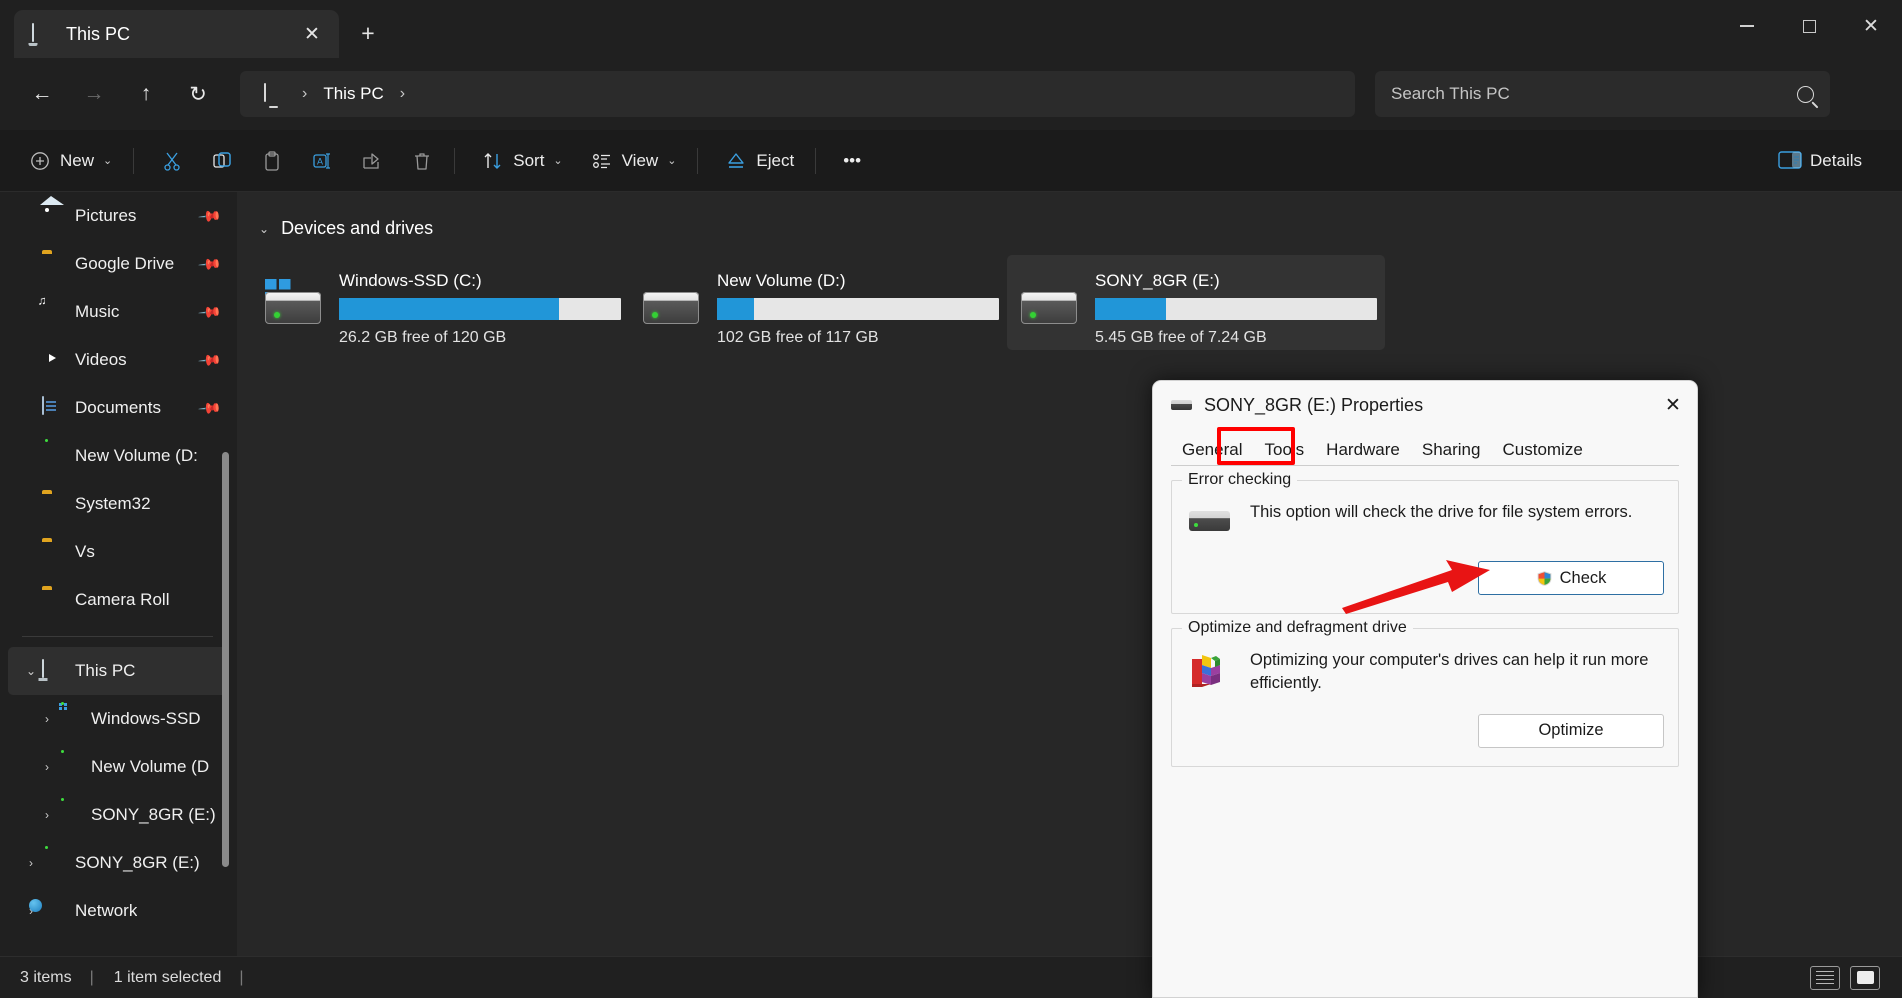 Image resolution: width=1902 pixels, height=998 pixels. I want to click on cut-button, so click(172, 161).